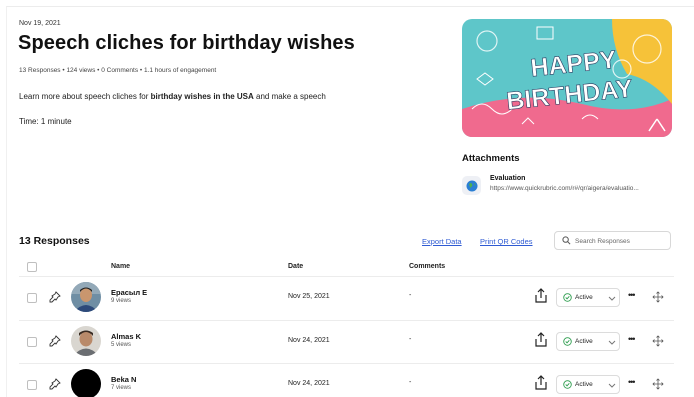  I want to click on post-date: Nov 19, 2021, so click(40, 23).